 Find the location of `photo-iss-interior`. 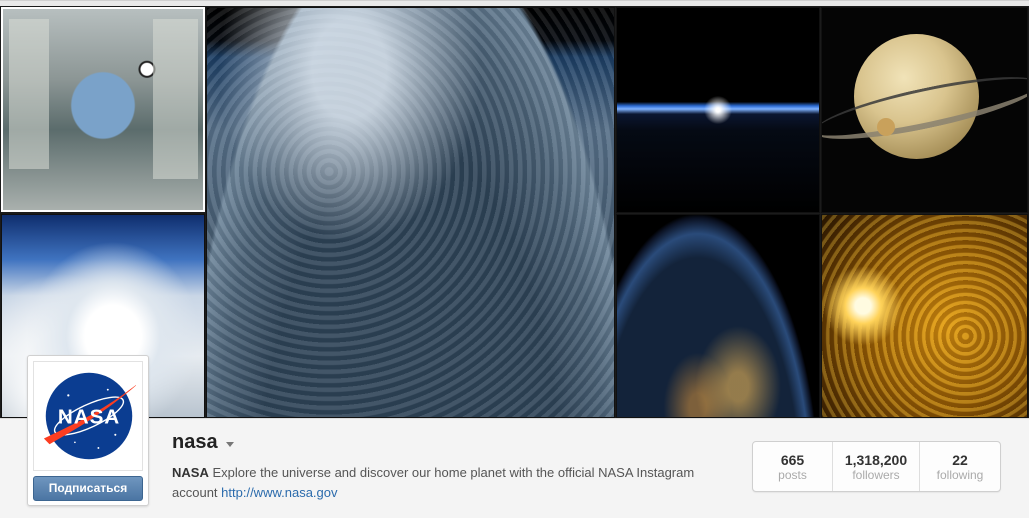

photo-iss-interior is located at coordinates (103, 109).